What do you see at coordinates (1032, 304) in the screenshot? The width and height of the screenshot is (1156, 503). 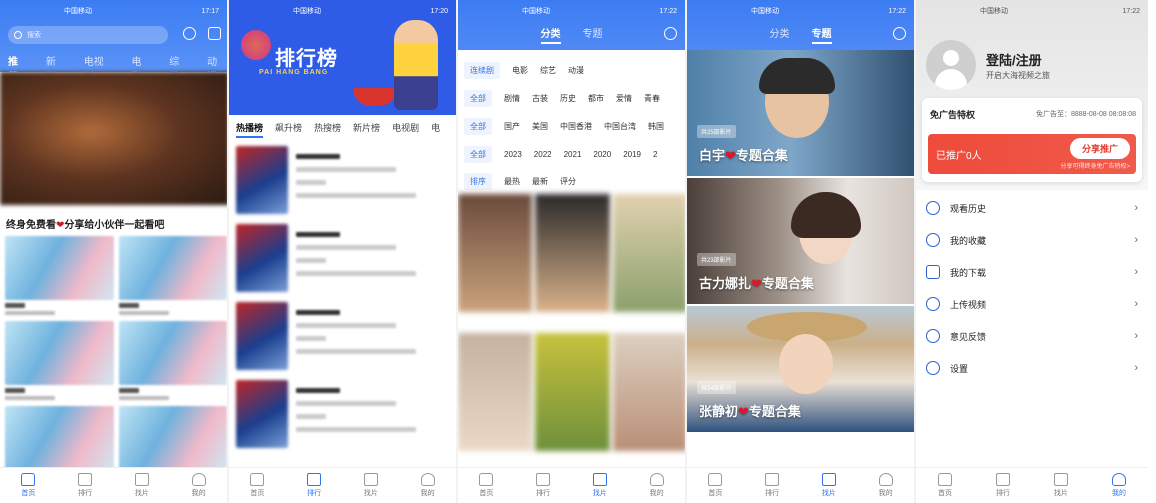 I see `menu-upload: 上传视频 ›` at bounding box center [1032, 304].